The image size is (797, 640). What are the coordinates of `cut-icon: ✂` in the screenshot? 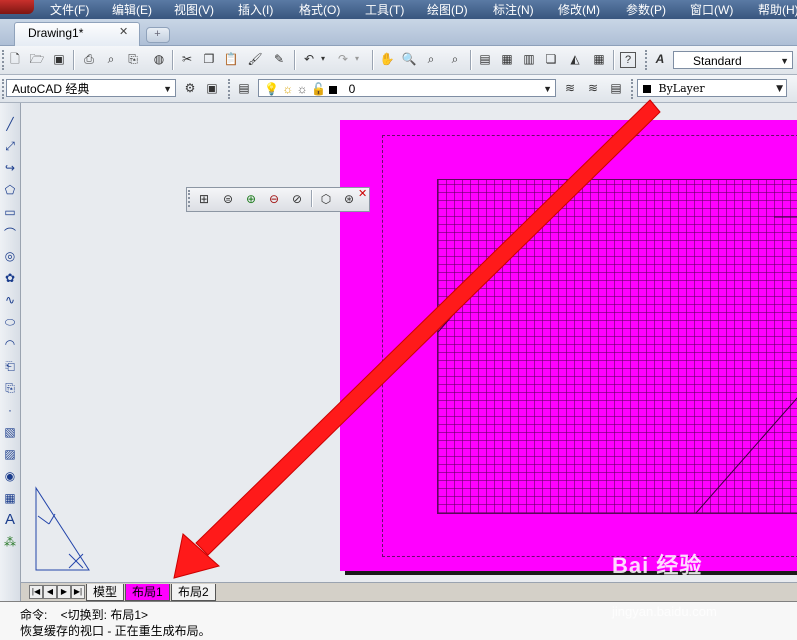 It's located at (187, 59).